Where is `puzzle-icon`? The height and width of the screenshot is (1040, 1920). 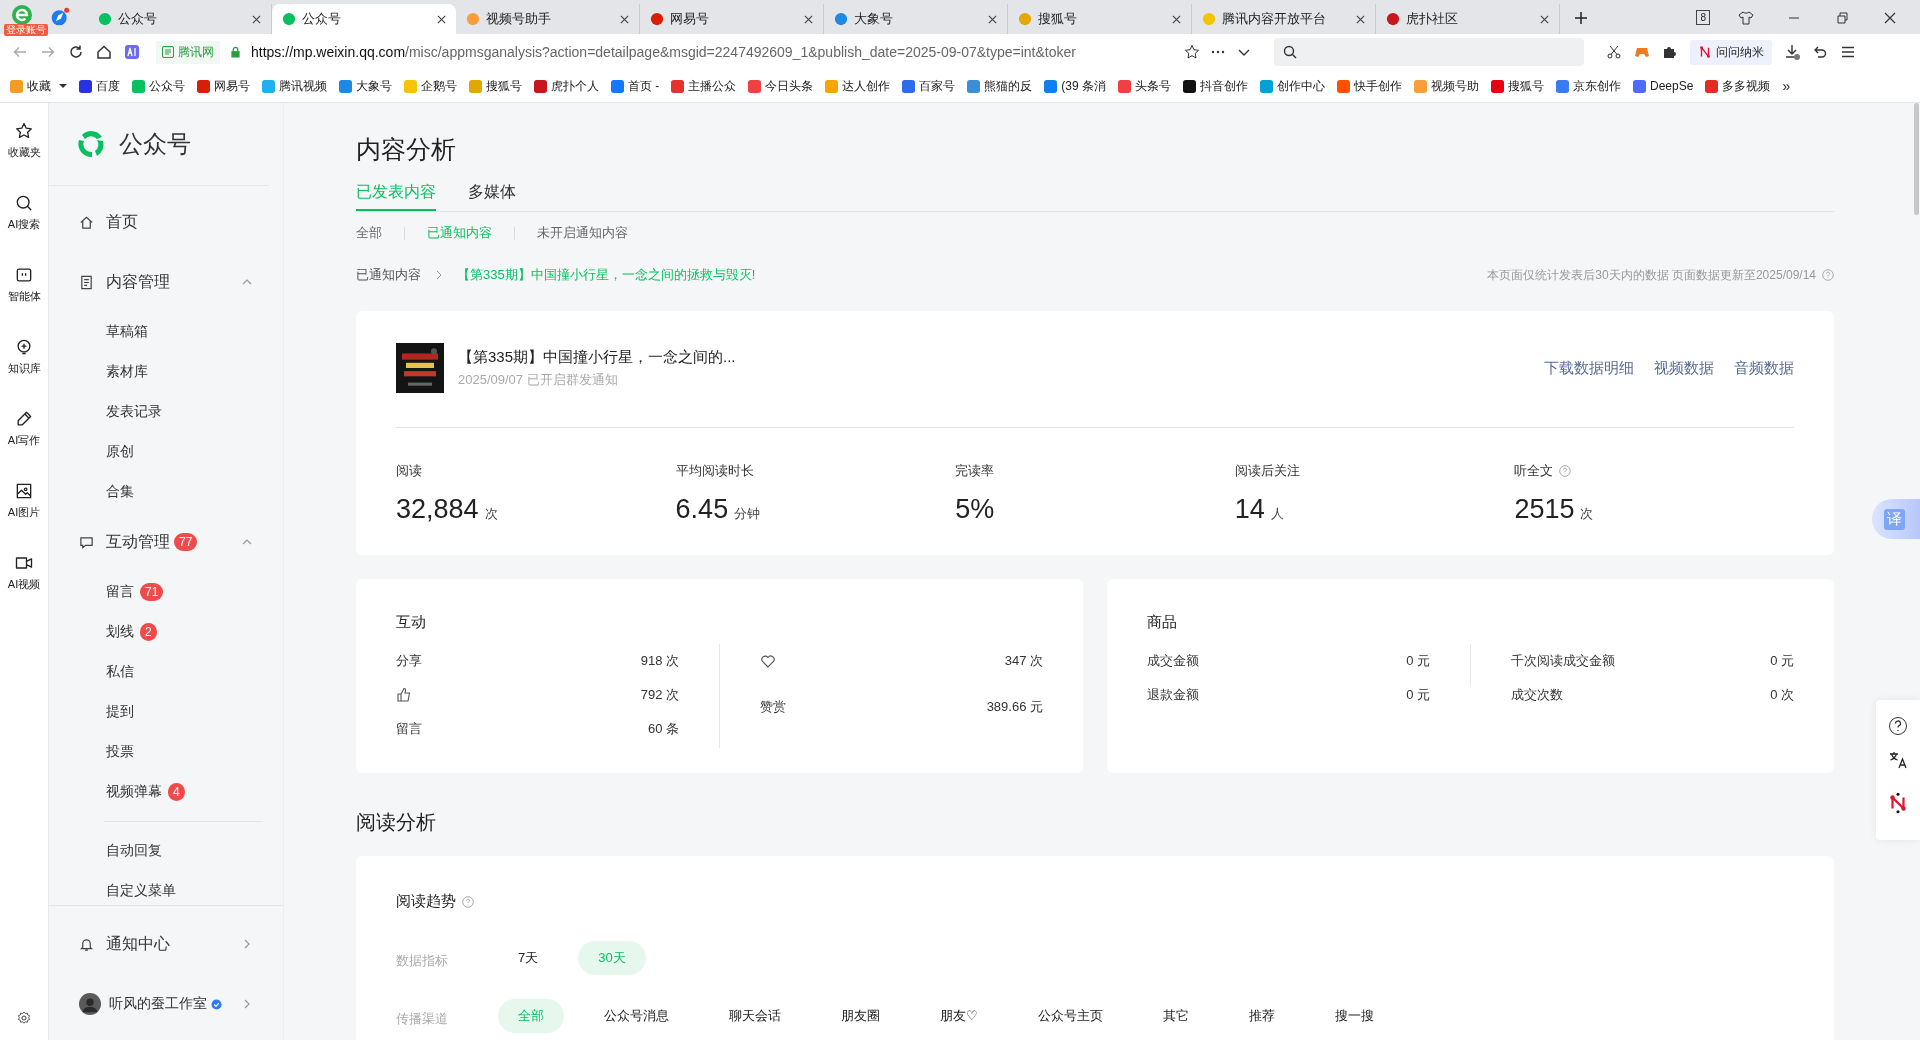 puzzle-icon is located at coordinates (1670, 52).